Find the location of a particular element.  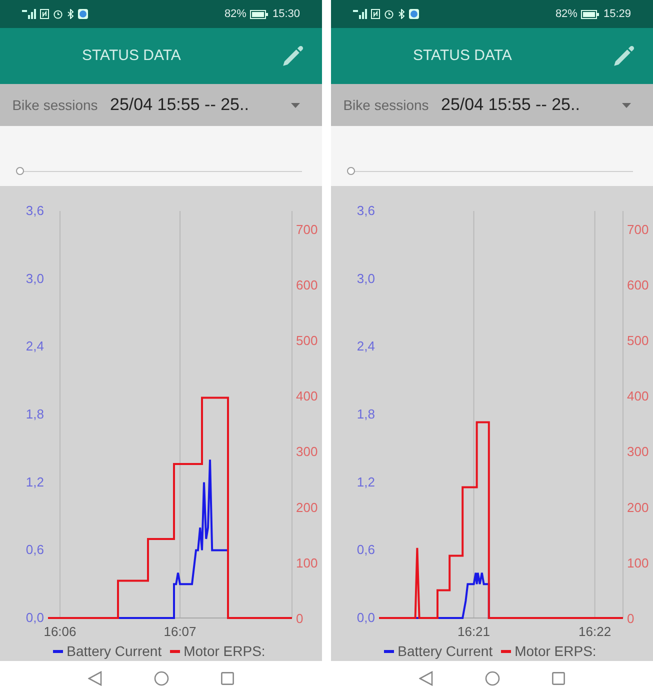

axis-tick-label: 16:06 is located at coordinates (60, 631).